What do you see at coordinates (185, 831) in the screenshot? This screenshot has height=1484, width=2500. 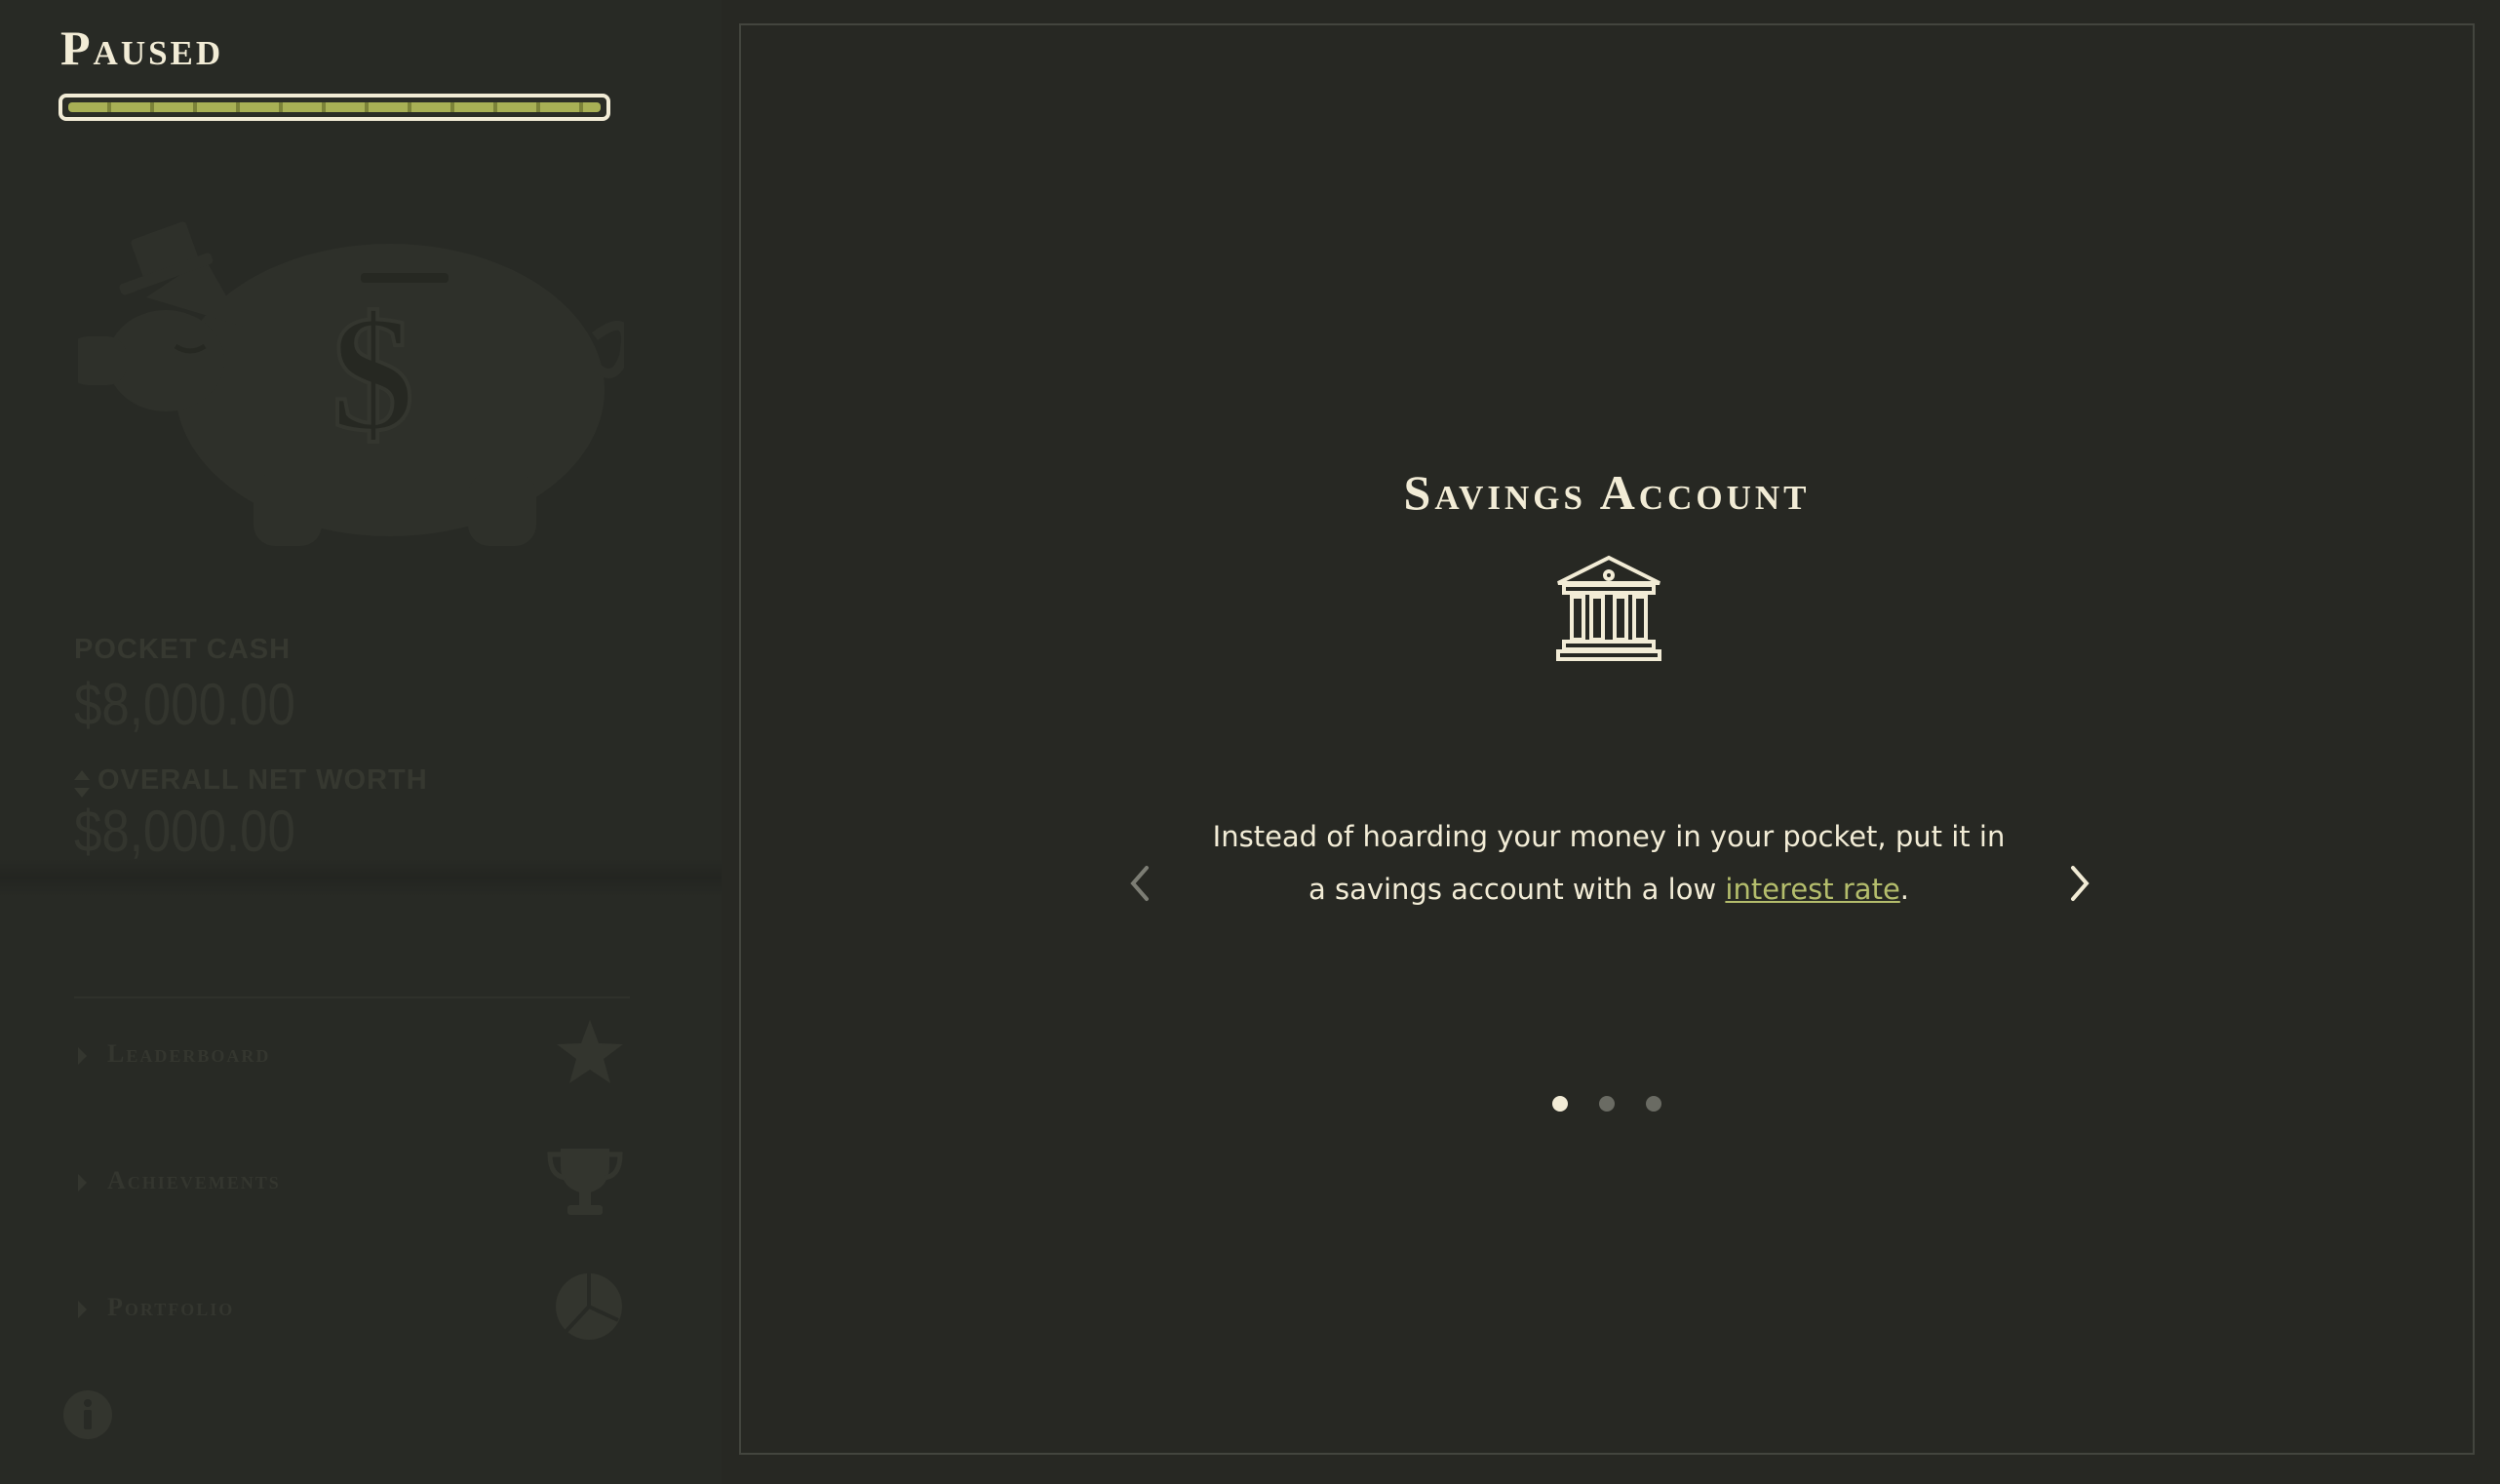 I see `net-worth-value: $8,000.00` at bounding box center [185, 831].